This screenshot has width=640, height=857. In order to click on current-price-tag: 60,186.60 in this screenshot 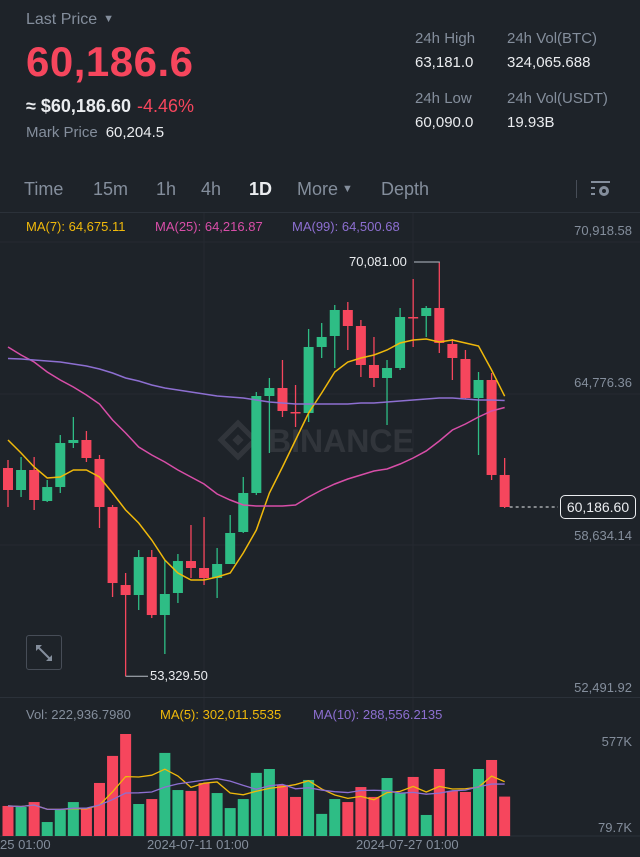, I will do `click(598, 507)`.